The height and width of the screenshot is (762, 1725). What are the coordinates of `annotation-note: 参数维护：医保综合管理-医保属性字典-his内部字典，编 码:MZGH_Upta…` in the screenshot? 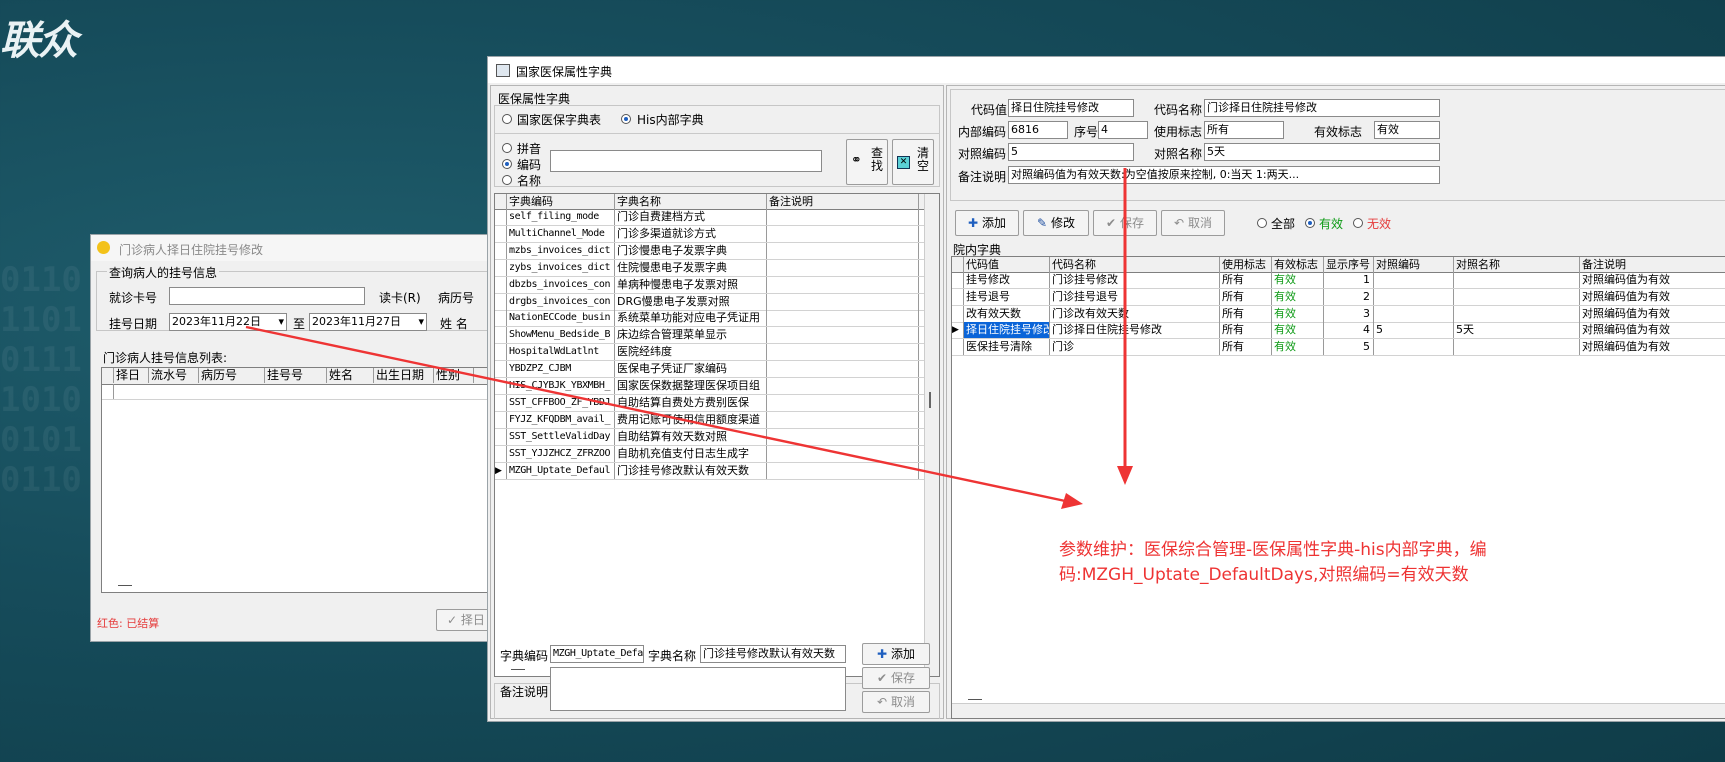 It's located at (1273, 562).